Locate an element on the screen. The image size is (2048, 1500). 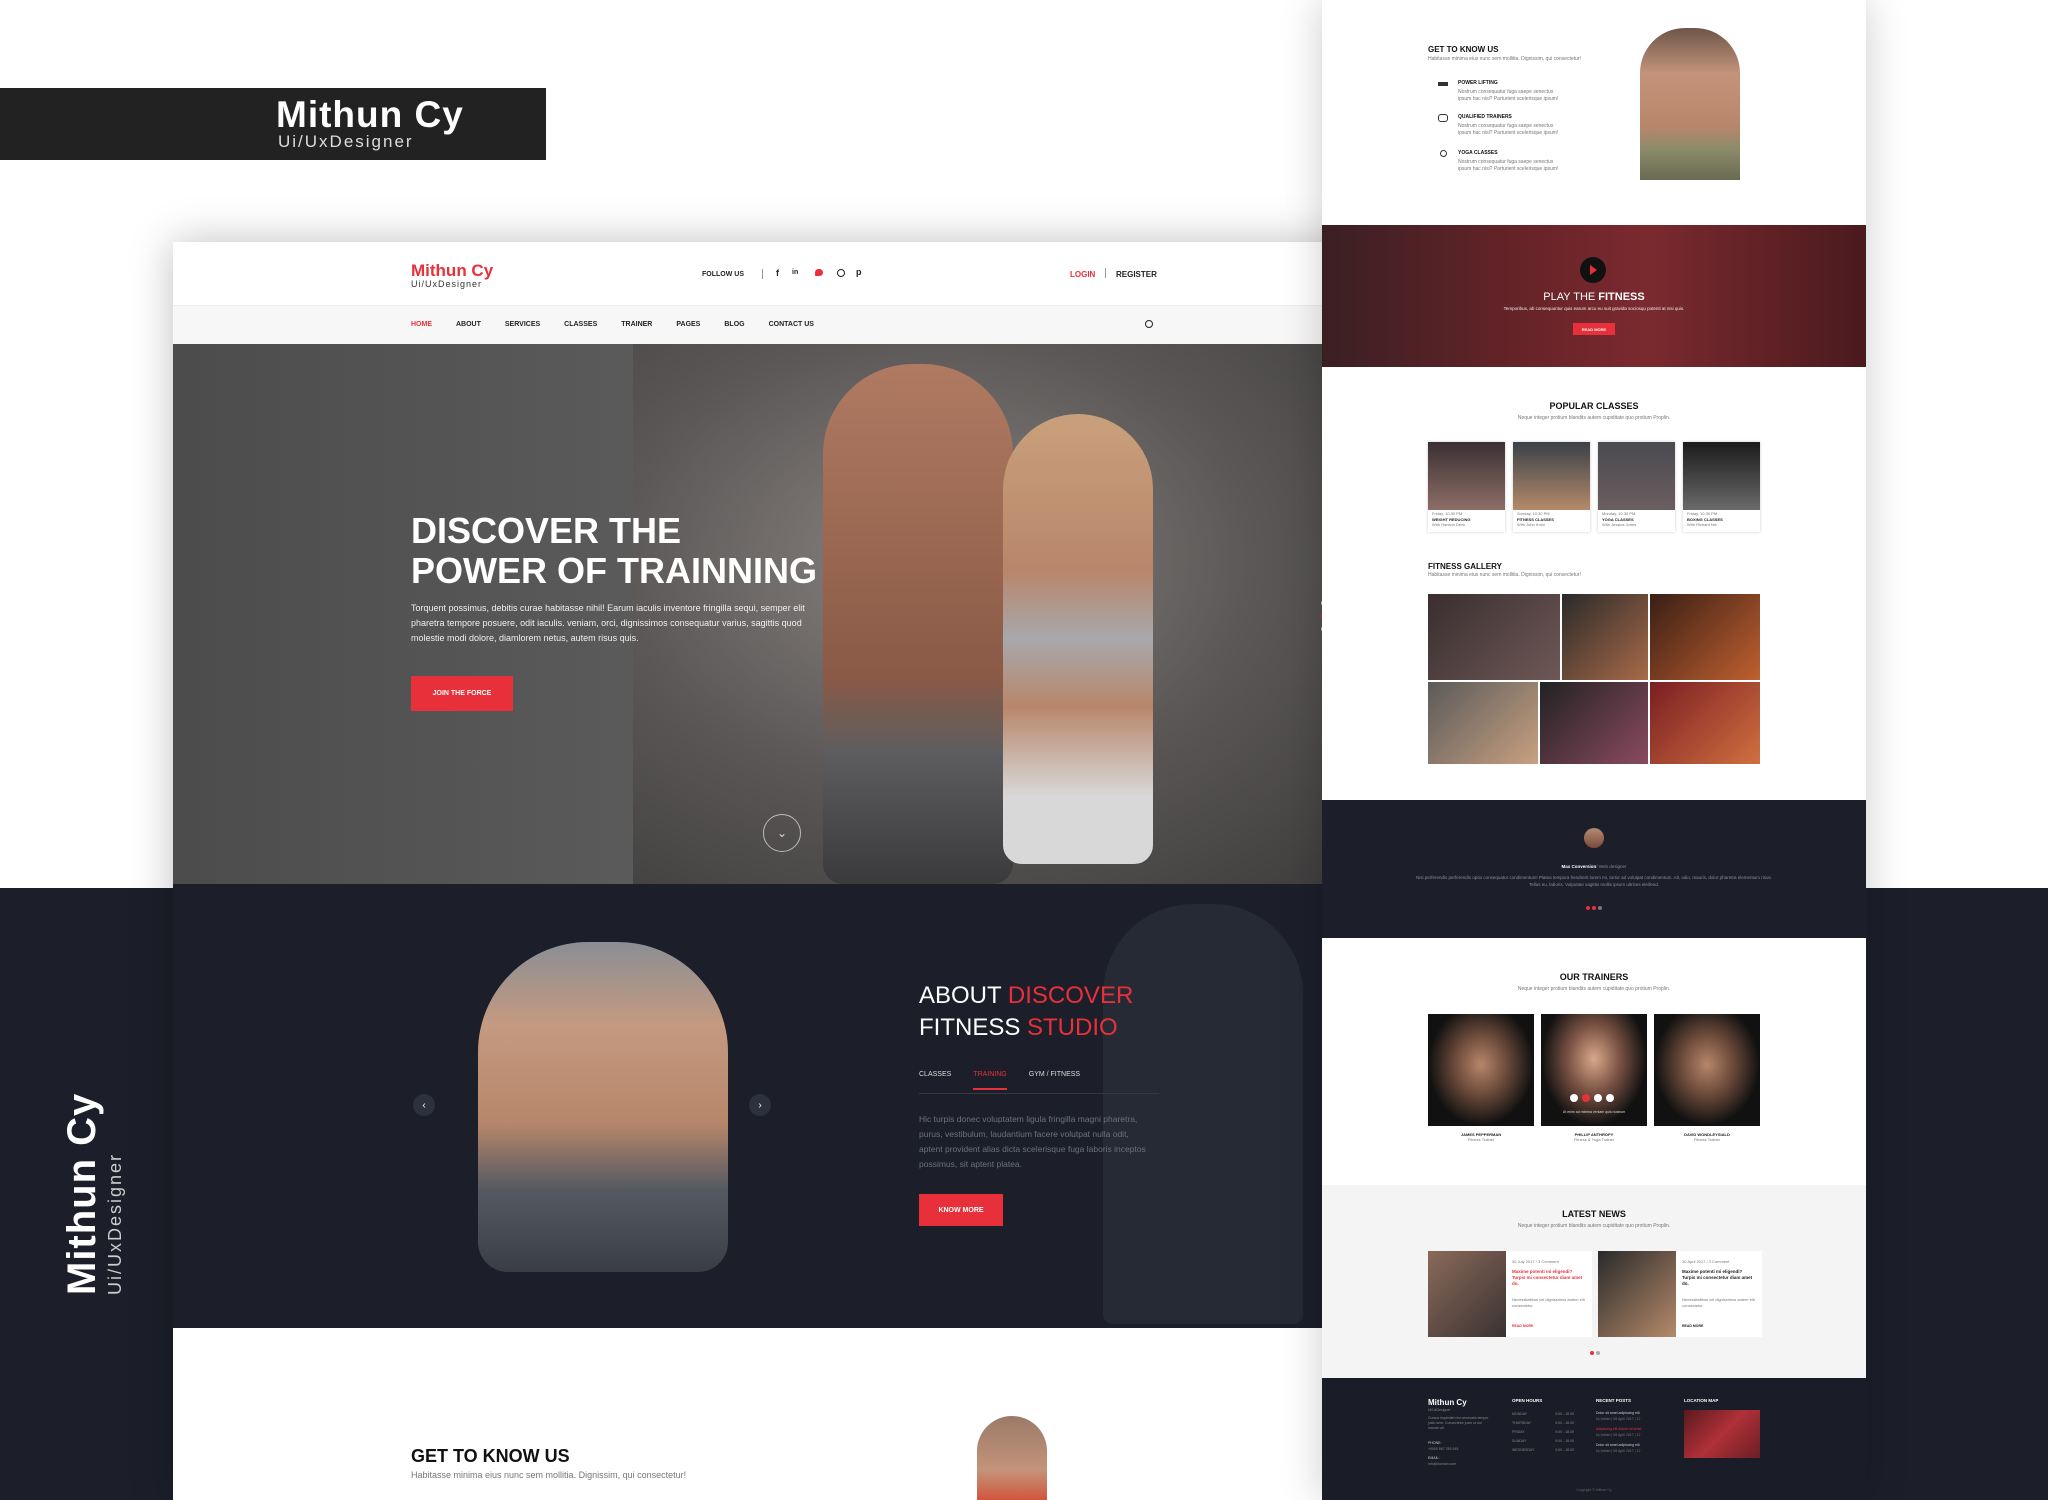
twitter-icon is located at coordinates (819, 272).